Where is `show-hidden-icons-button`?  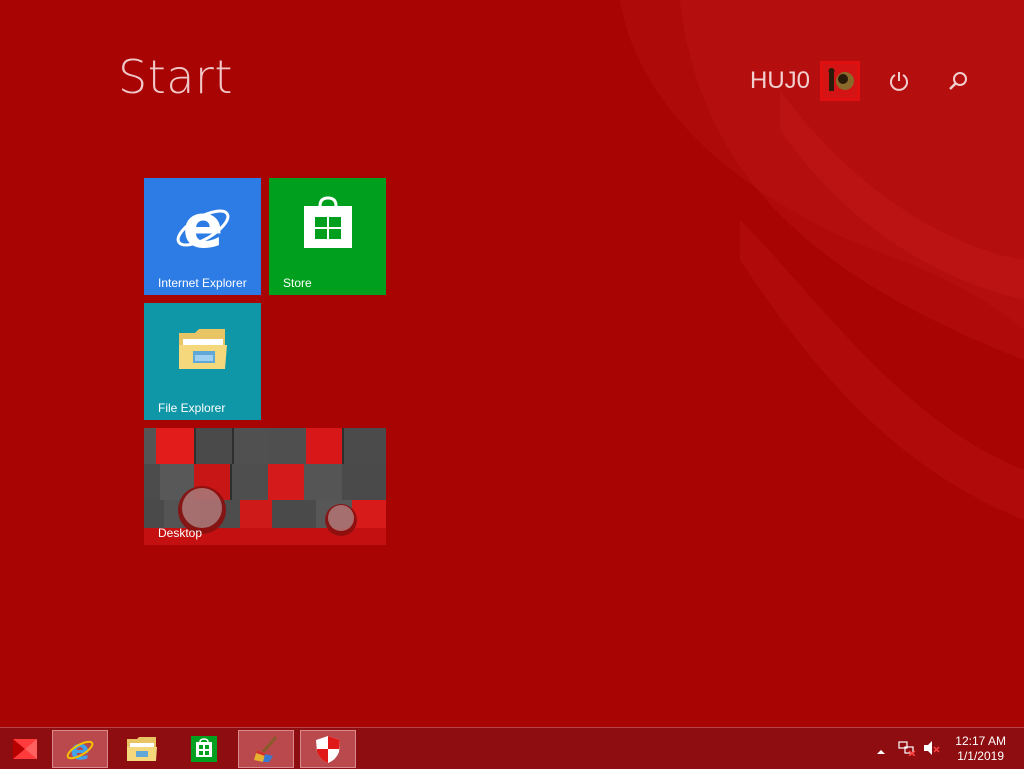 show-hidden-icons-button is located at coordinates (881, 751).